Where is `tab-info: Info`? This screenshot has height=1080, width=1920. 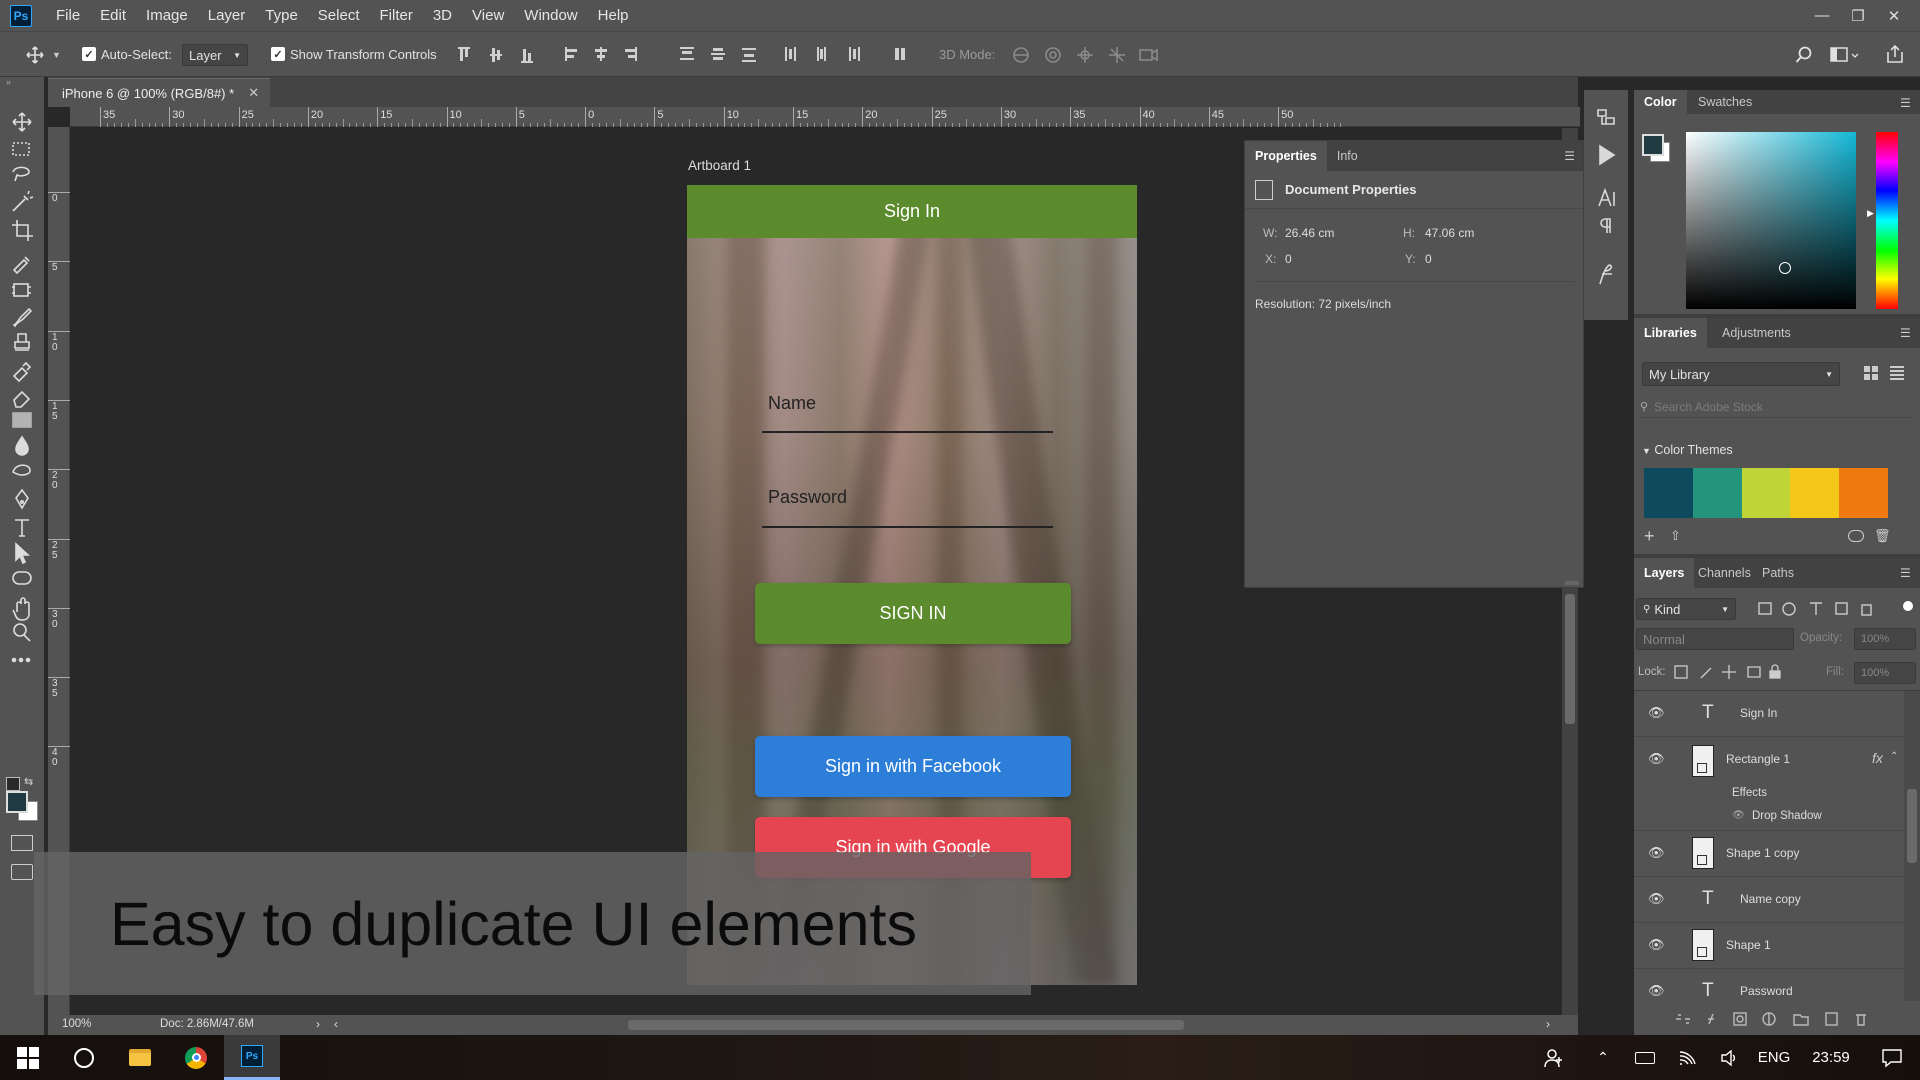 tab-info: Info is located at coordinates (1347, 156).